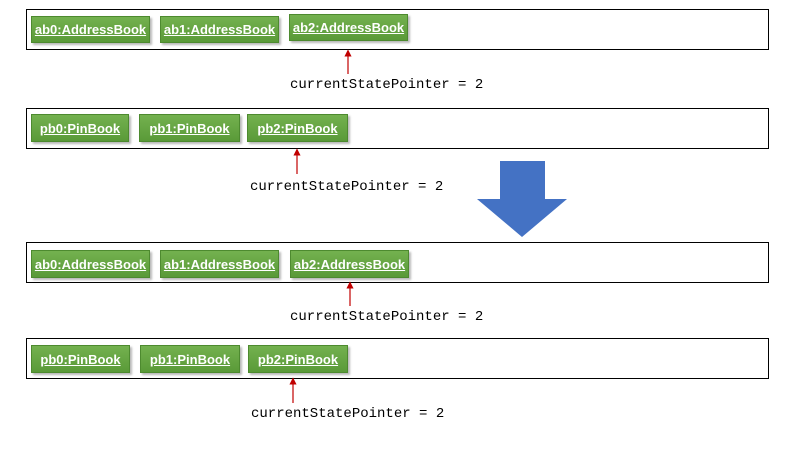 The height and width of the screenshot is (450, 800). I want to click on down-arrow-icon, so click(522, 199).